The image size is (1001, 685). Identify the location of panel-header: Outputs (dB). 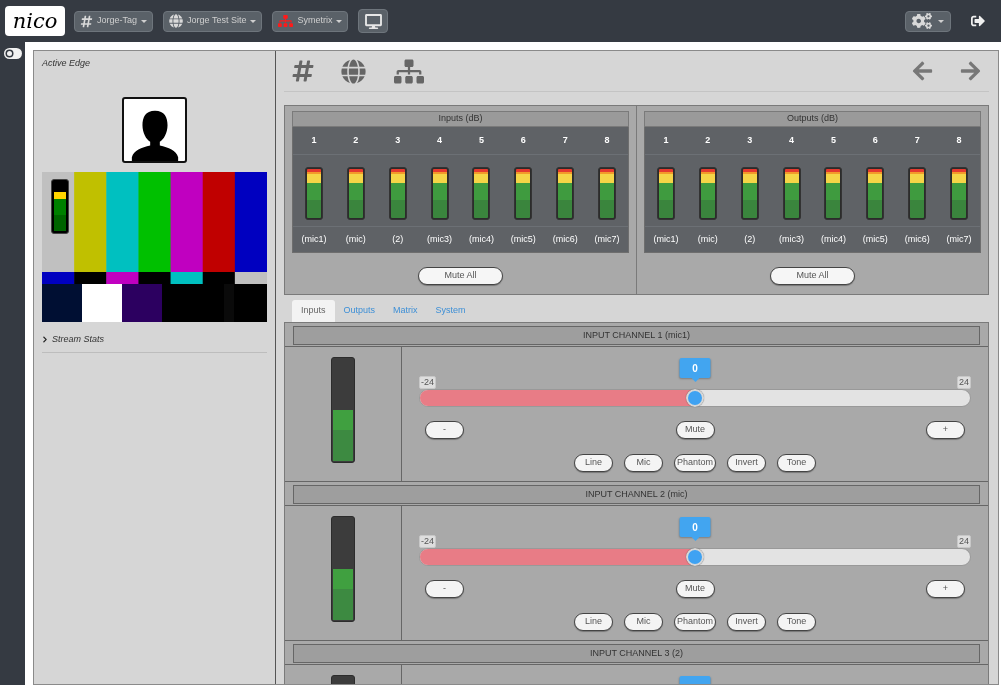
(812, 119).